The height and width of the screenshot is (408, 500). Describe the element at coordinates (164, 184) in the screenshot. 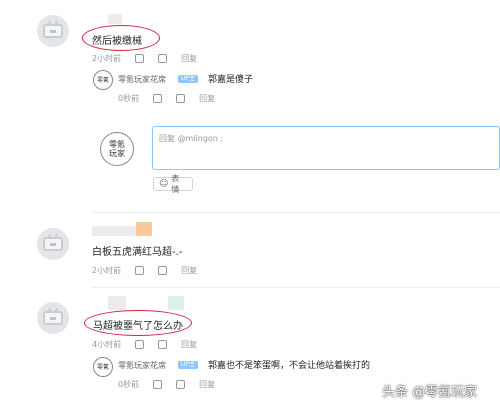

I see `smile-icon: ☺` at that location.